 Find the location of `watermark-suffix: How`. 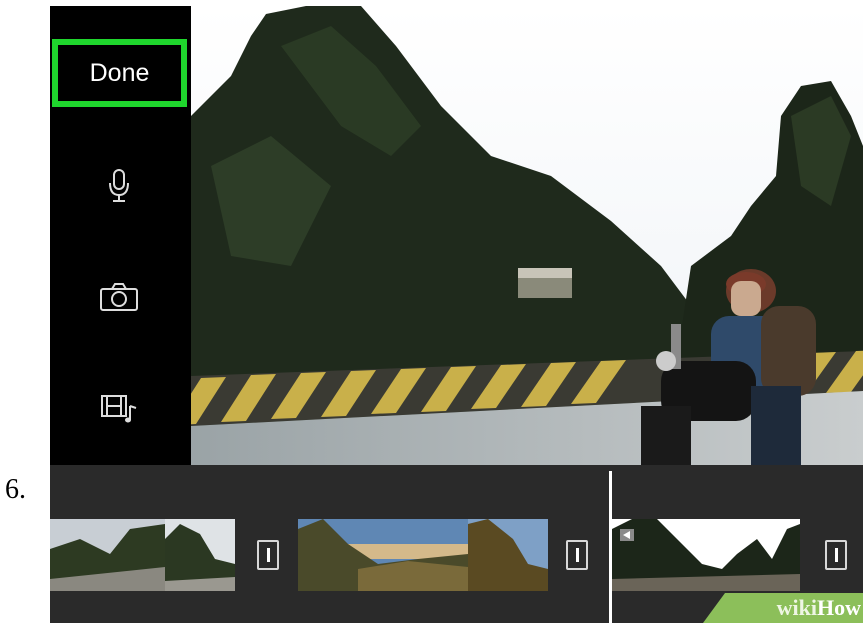

watermark-suffix: How is located at coordinates (839, 607).